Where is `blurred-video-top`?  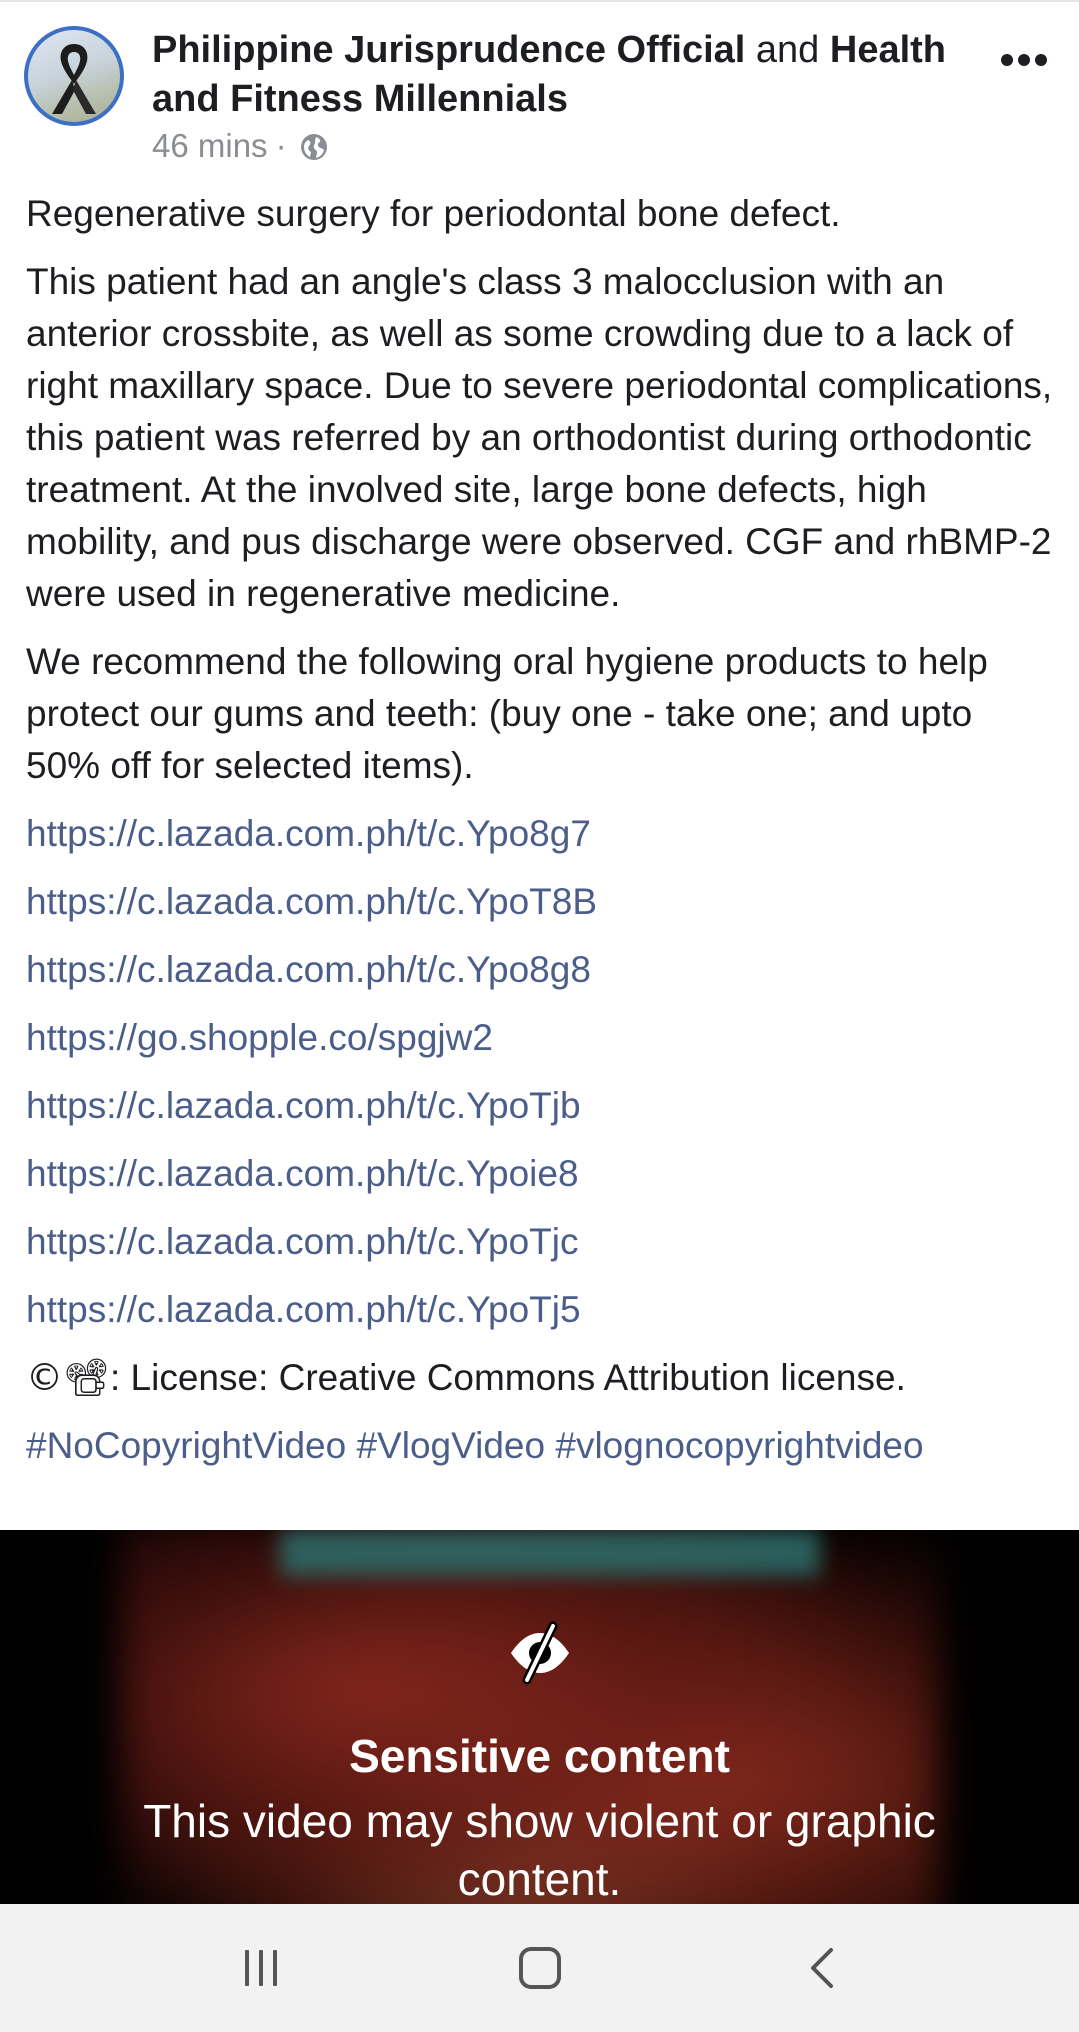
blurred-video-top is located at coordinates (550, 1553).